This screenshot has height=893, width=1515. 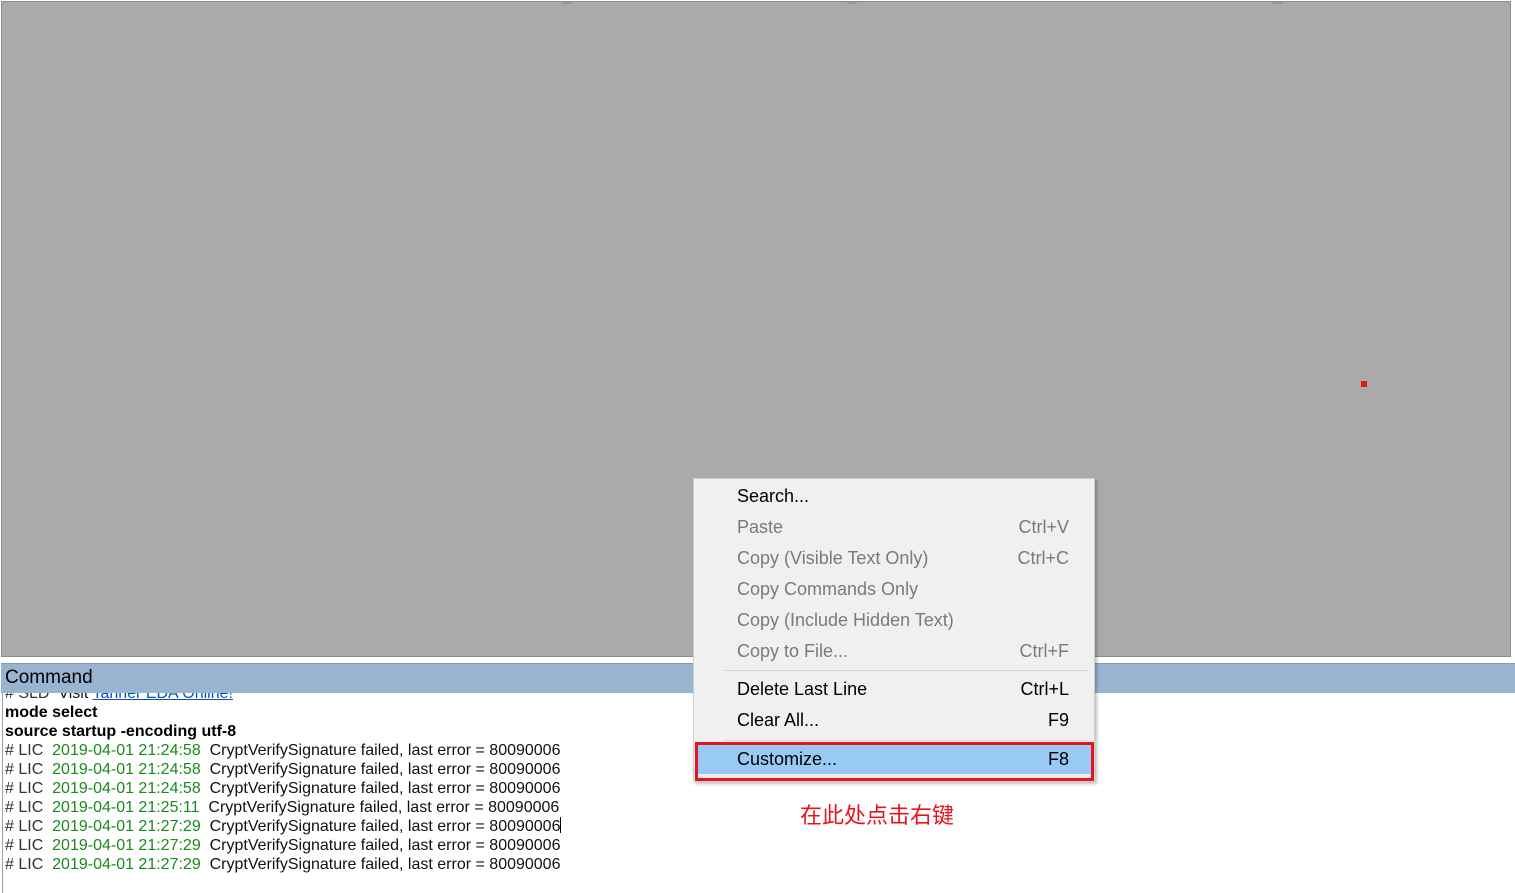 I want to click on menu-item-copy-visible: Copy (Visible Text Only) Ctrl+C, so click(x=894, y=558).